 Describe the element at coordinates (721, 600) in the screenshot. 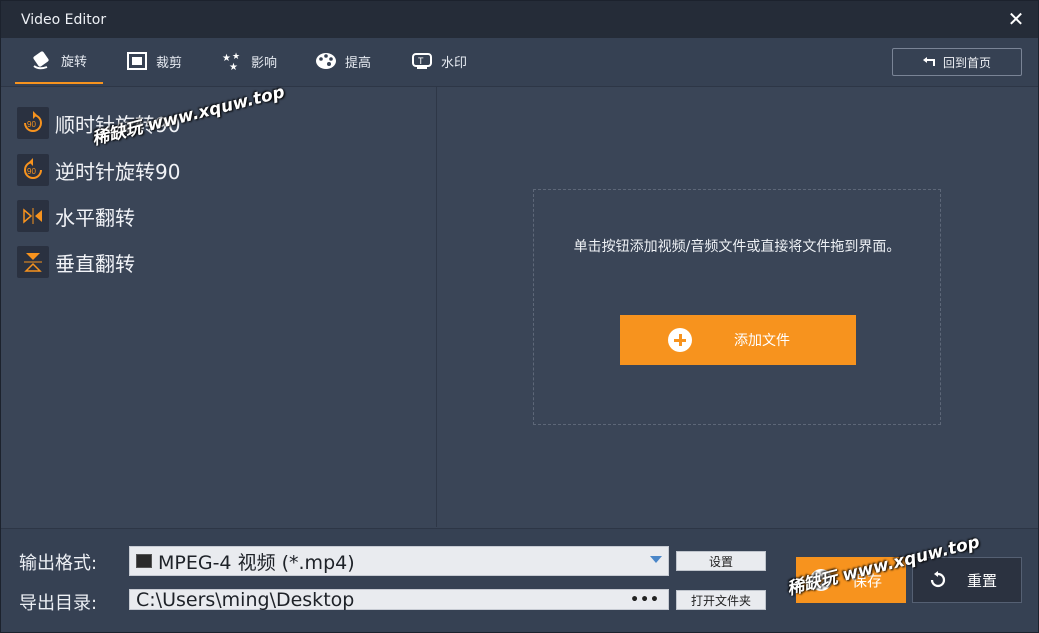

I see `open-folder-button: 打开文件夹` at that location.